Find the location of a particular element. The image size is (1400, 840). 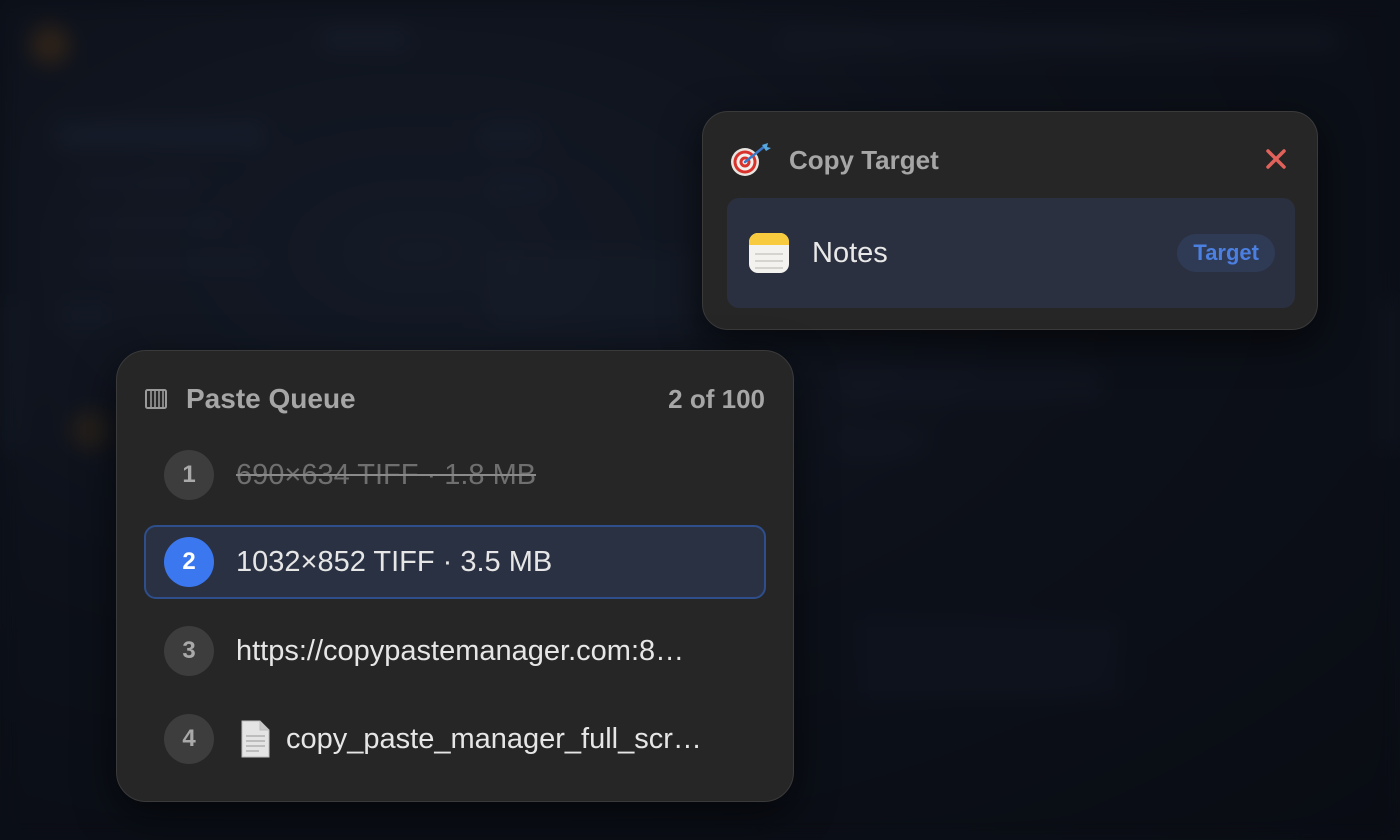

queue-item-2: 2 1032×852 TIFF · 3.5 MB is located at coordinates (455, 562).